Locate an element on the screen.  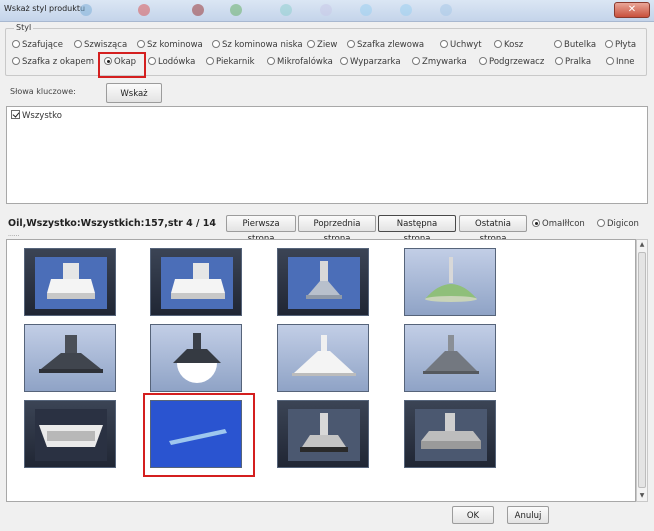
radio-lodowka: Lodówka is located at coordinates (171, 63).